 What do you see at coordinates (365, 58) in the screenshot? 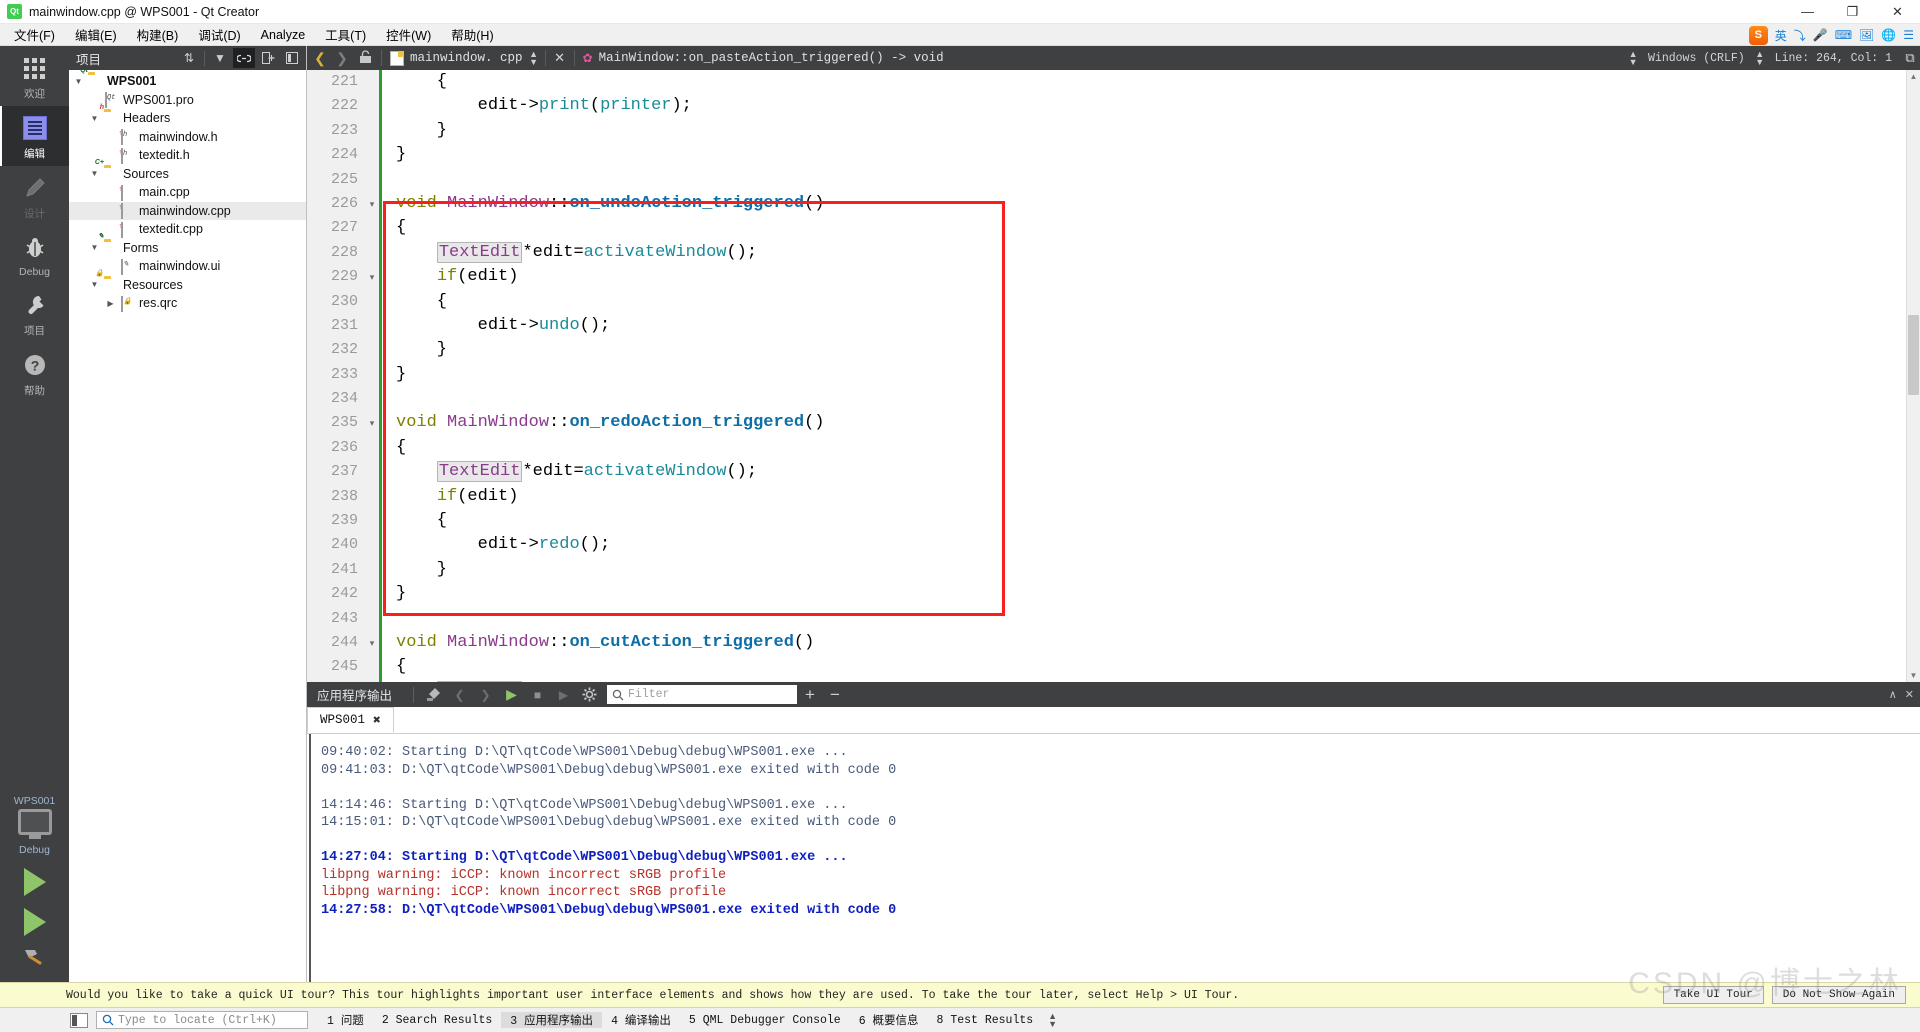
I see `lock-icon` at bounding box center [365, 58].